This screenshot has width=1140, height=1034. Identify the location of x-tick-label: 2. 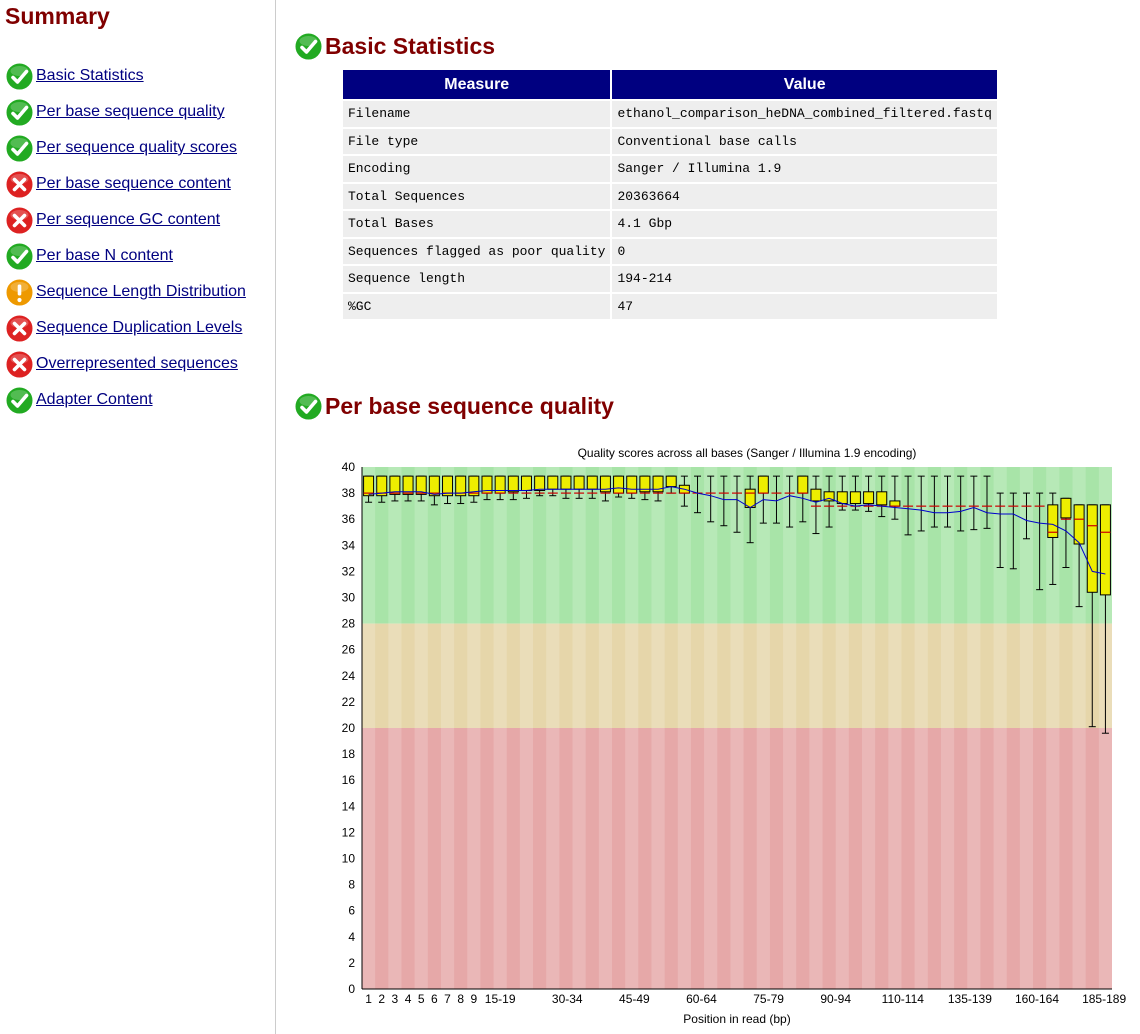
(381, 999).